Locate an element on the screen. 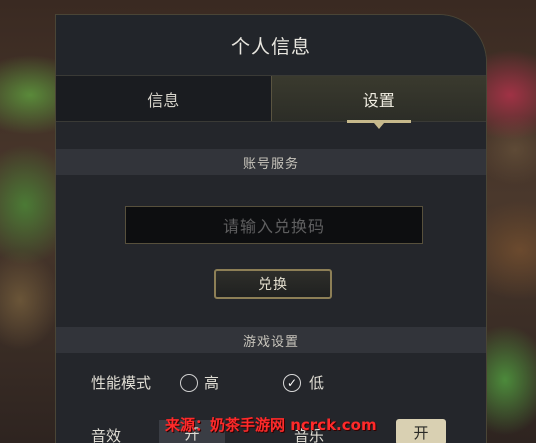 The image size is (536, 443). performance-low-label: 低 is located at coordinates (317, 383).